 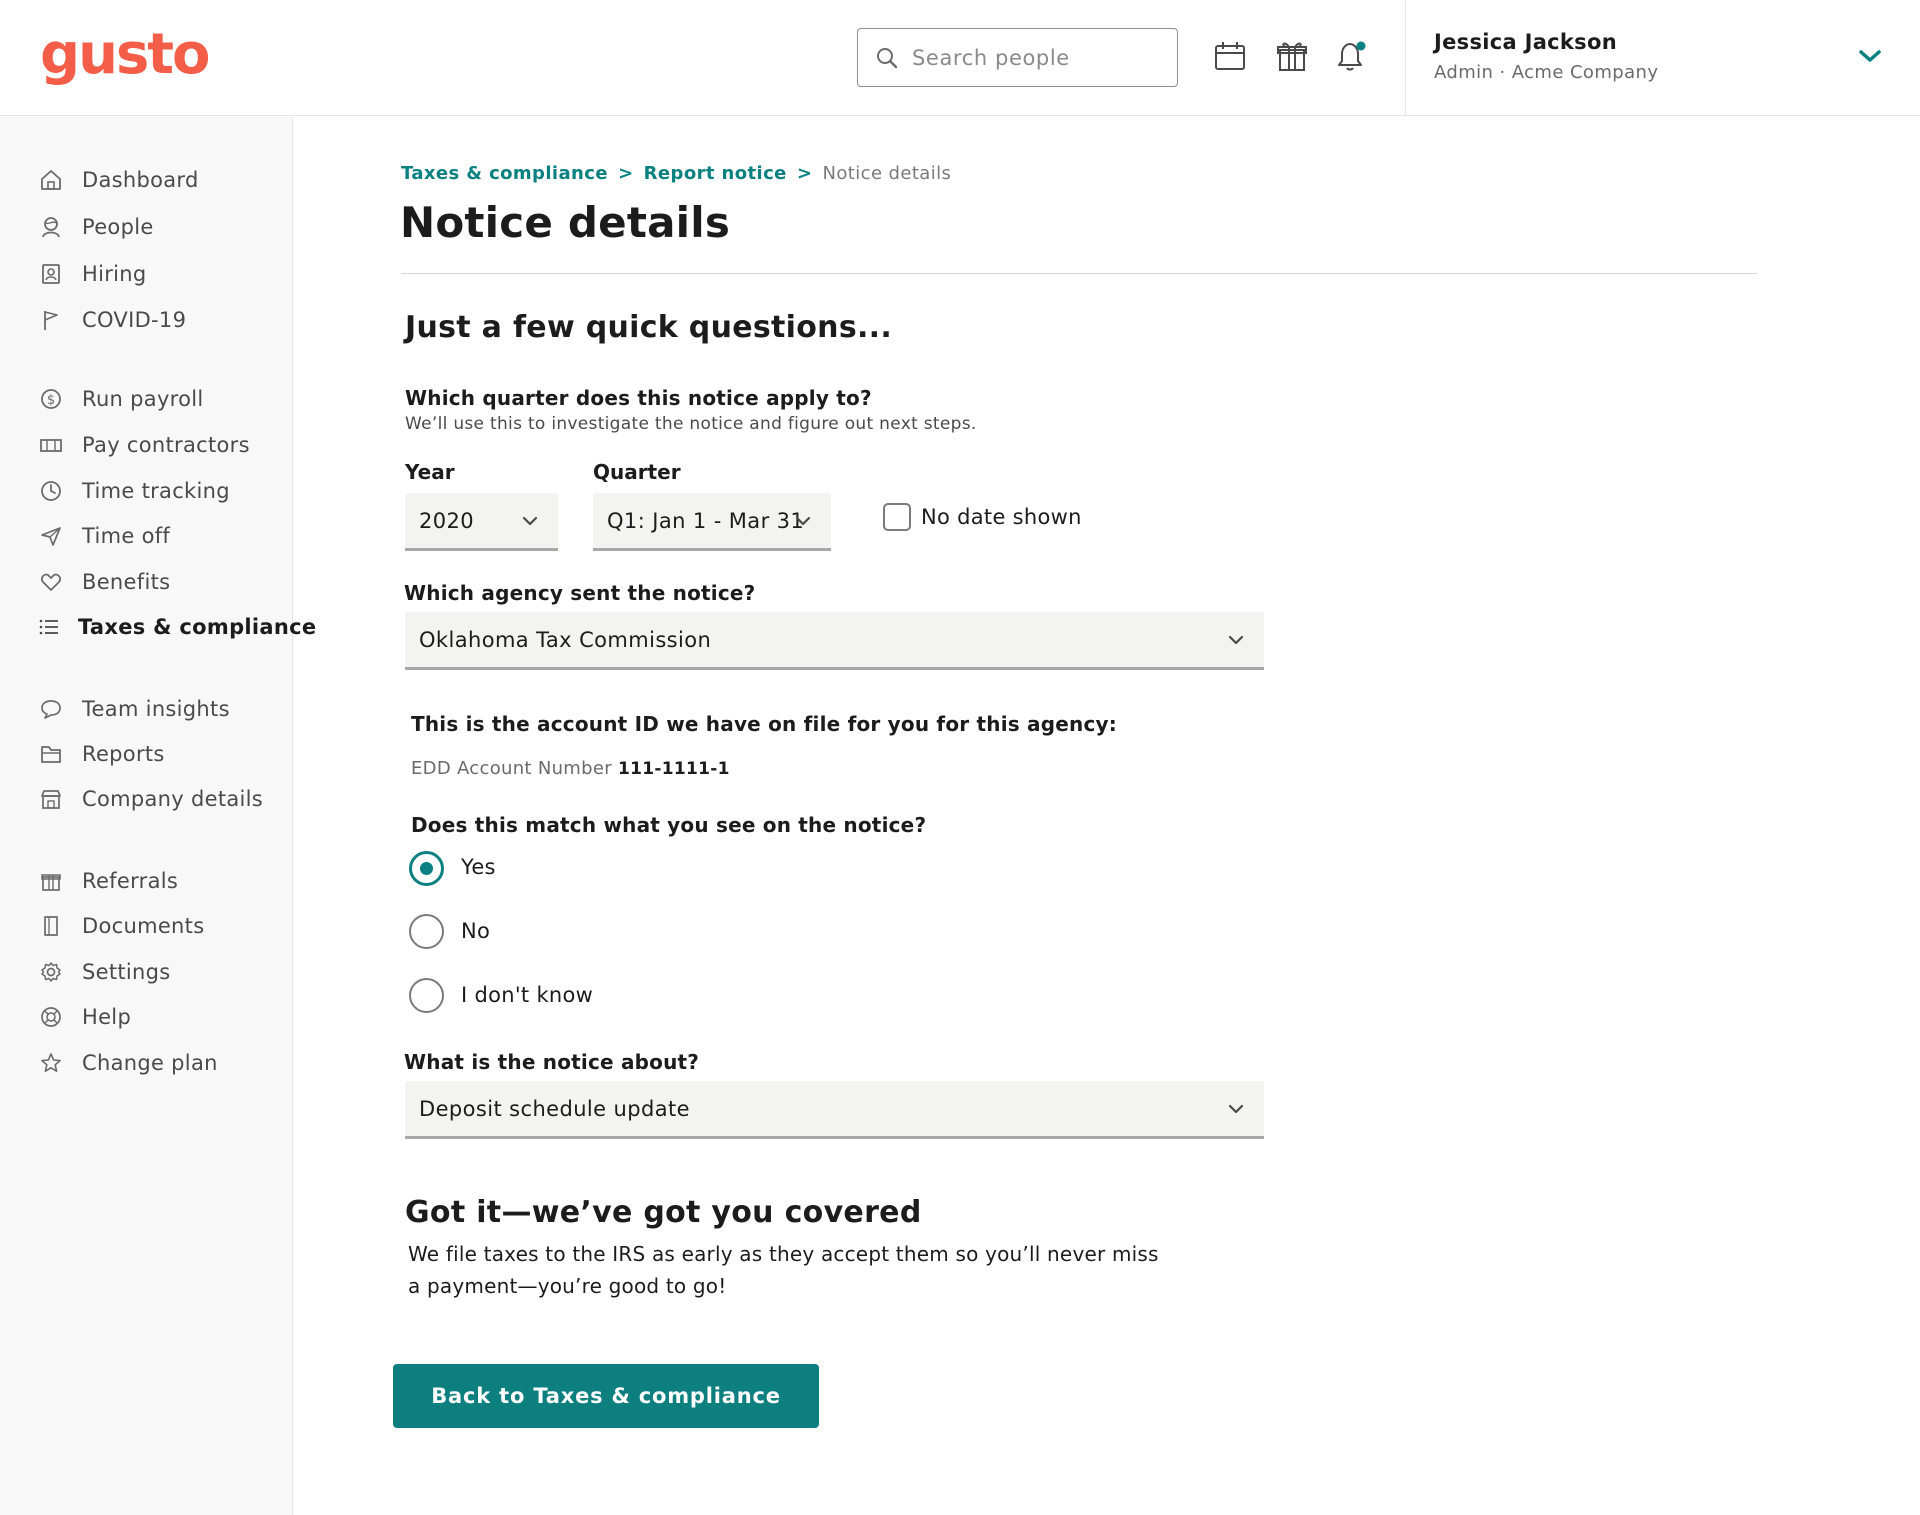 I want to click on sidebar-item-reports: Reports, so click(x=163, y=754).